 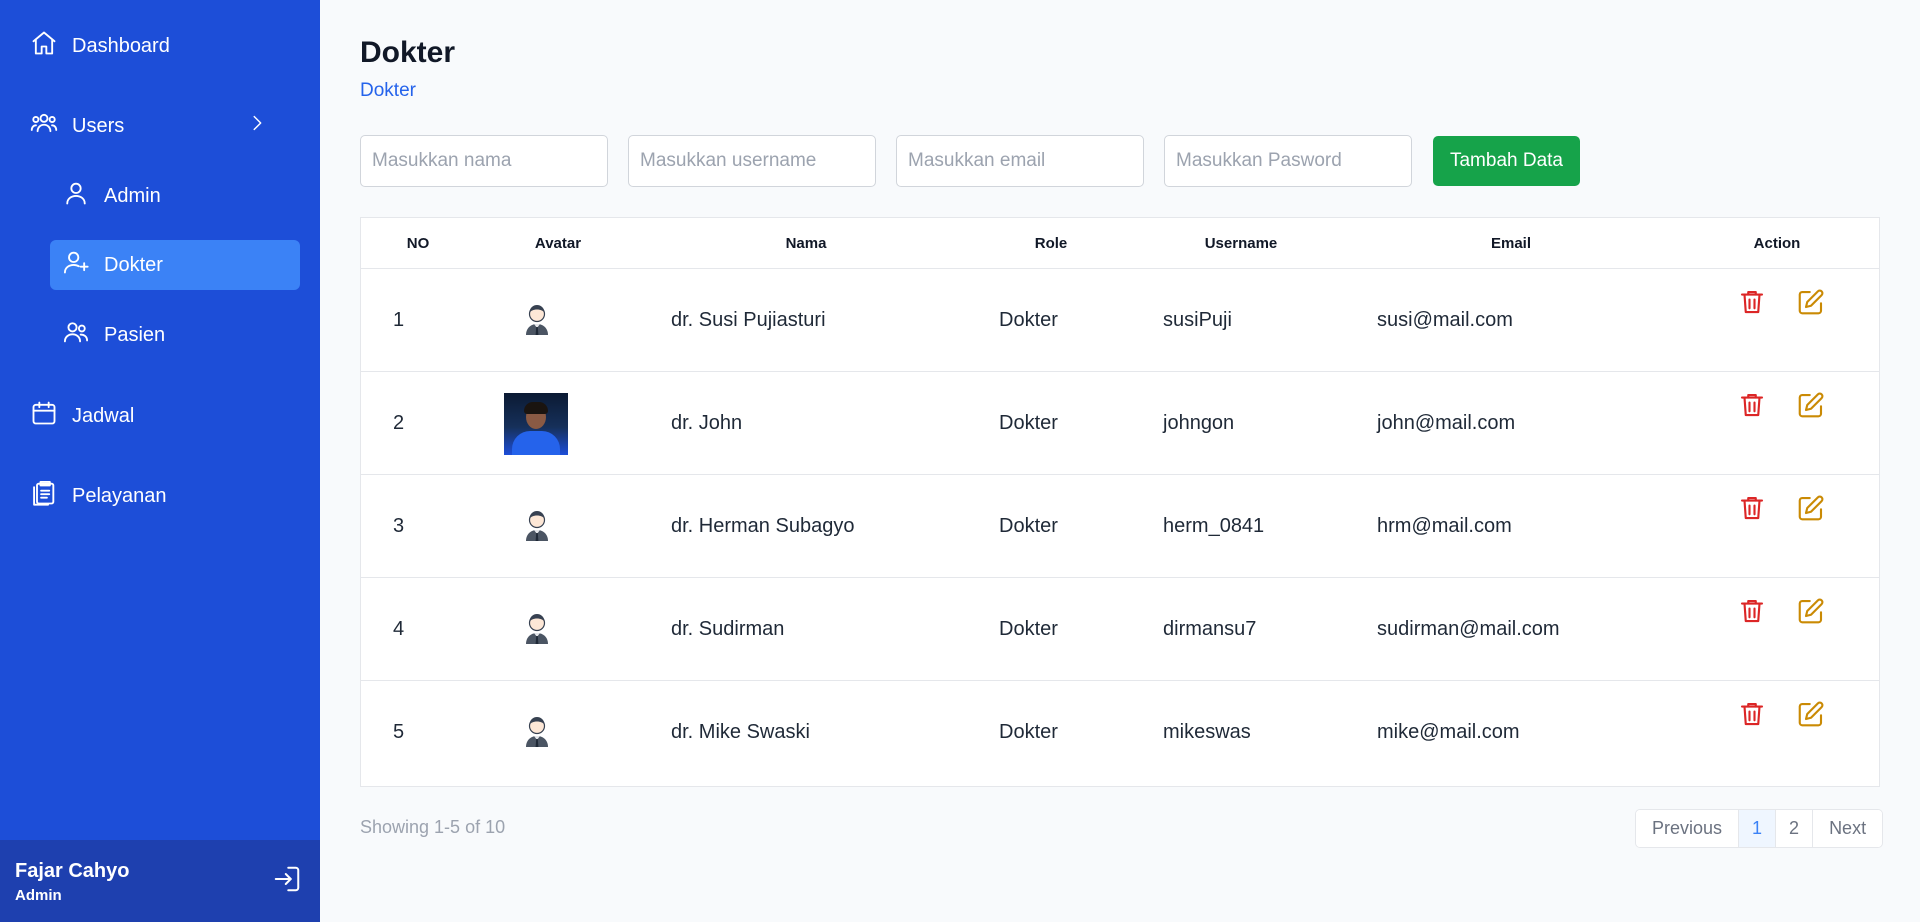 What do you see at coordinates (806, 243) in the screenshot?
I see `column-header-nama: Nama` at bounding box center [806, 243].